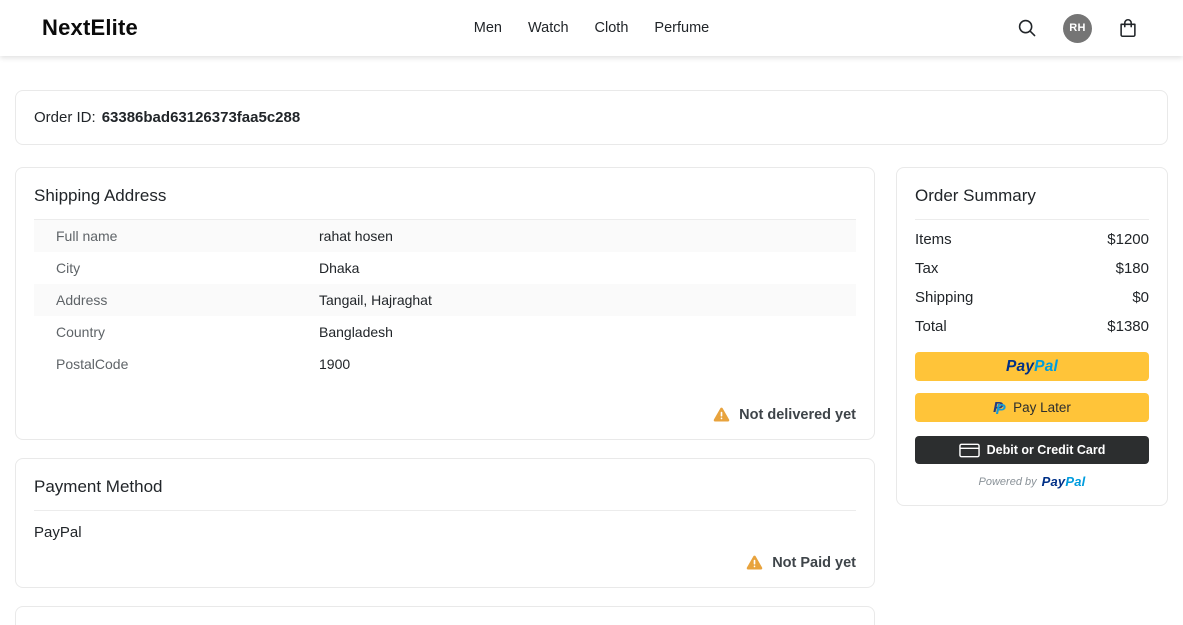  What do you see at coordinates (87, 236) in the screenshot?
I see `row-label: Full name` at bounding box center [87, 236].